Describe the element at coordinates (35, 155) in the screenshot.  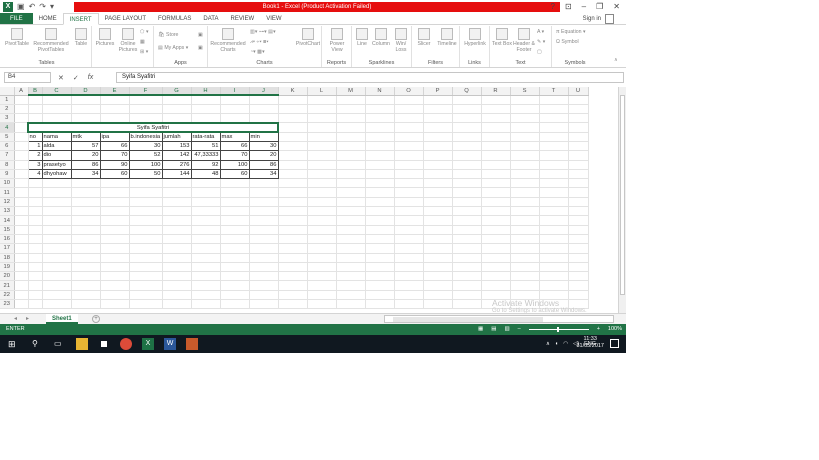
I see `data-cell: 2` at that location.